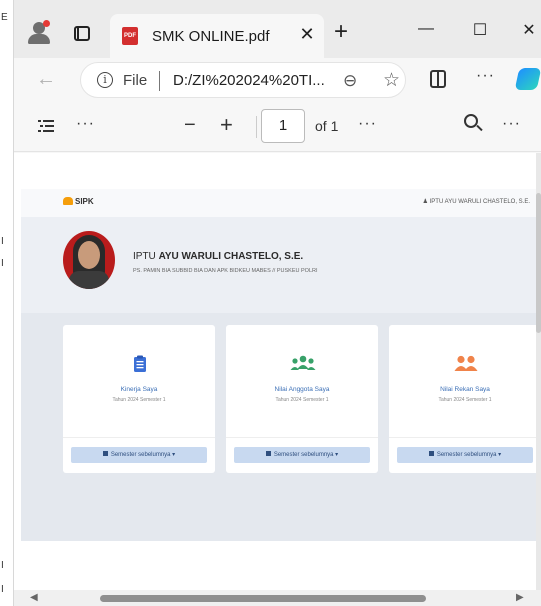 This screenshot has width=541, height=606. Describe the element at coordinates (303, 366) in the screenshot. I see `users-icon` at that location.